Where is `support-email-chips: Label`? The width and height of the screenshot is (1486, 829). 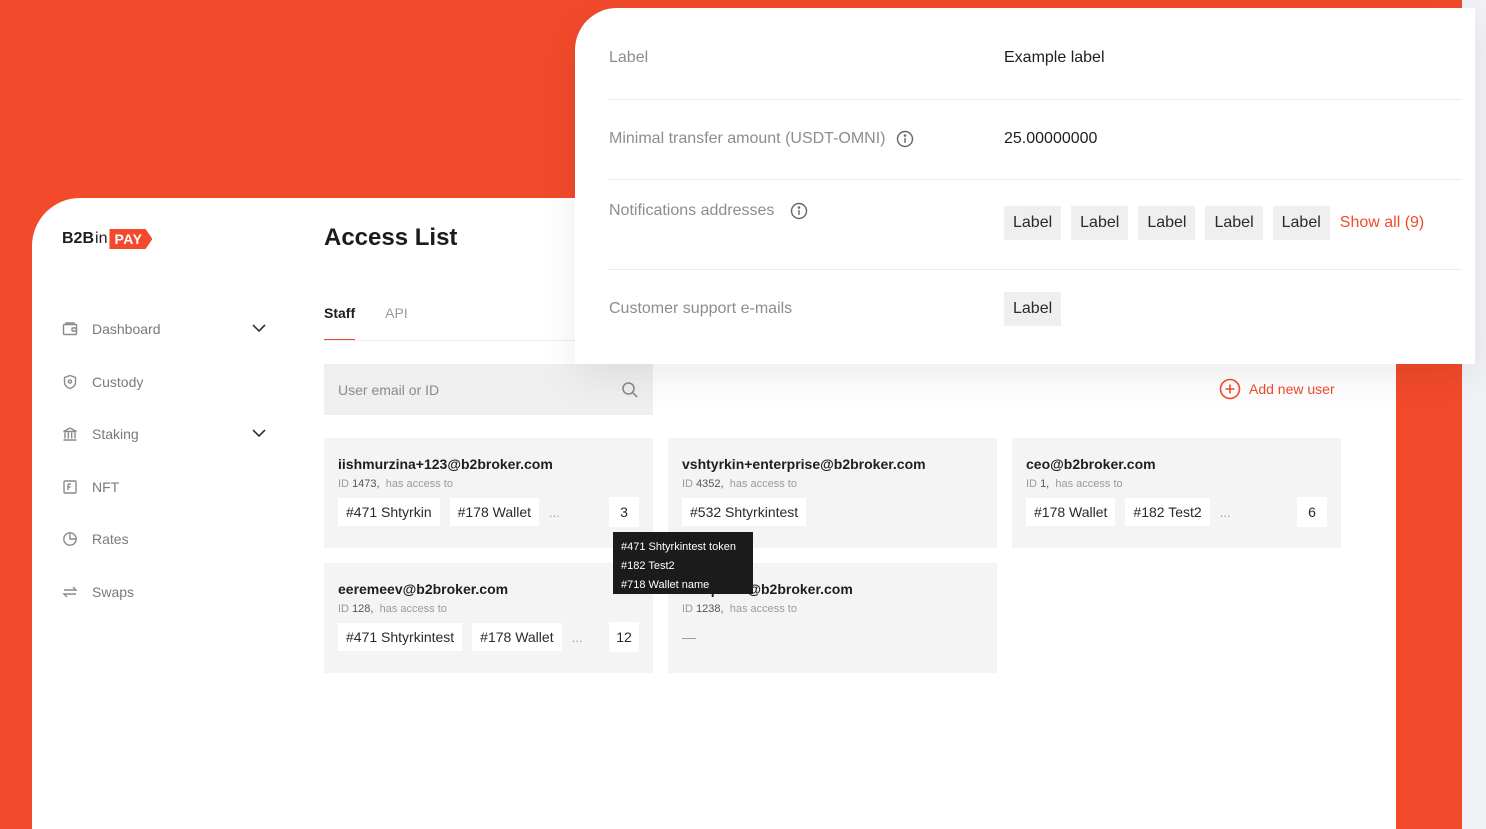
support-email-chips: Label is located at coordinates (1033, 309).